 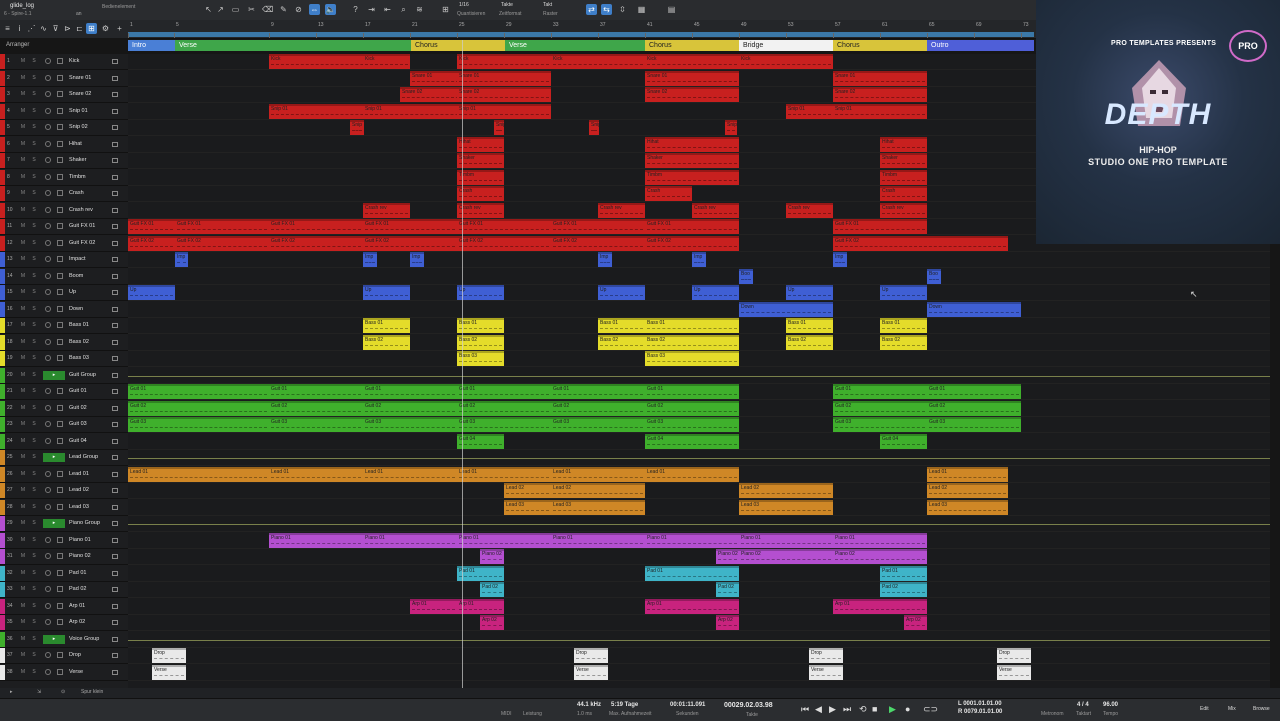 I want to click on event-clip: Shaker, so click(x=692, y=160).